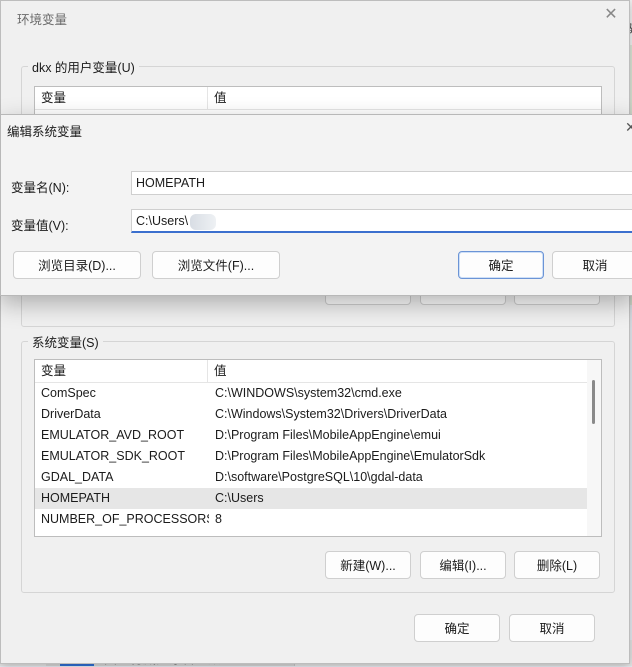 This screenshot has height=667, width=632. Describe the element at coordinates (77, 477) in the screenshot. I see `variable-name: GDAL_DATA` at that location.